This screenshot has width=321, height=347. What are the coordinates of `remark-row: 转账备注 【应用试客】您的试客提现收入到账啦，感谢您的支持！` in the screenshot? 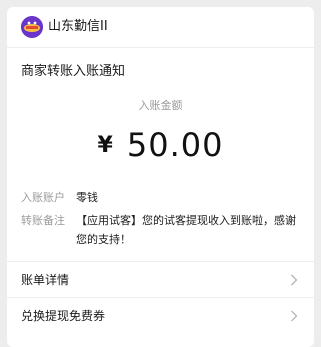 It's located at (166, 231).